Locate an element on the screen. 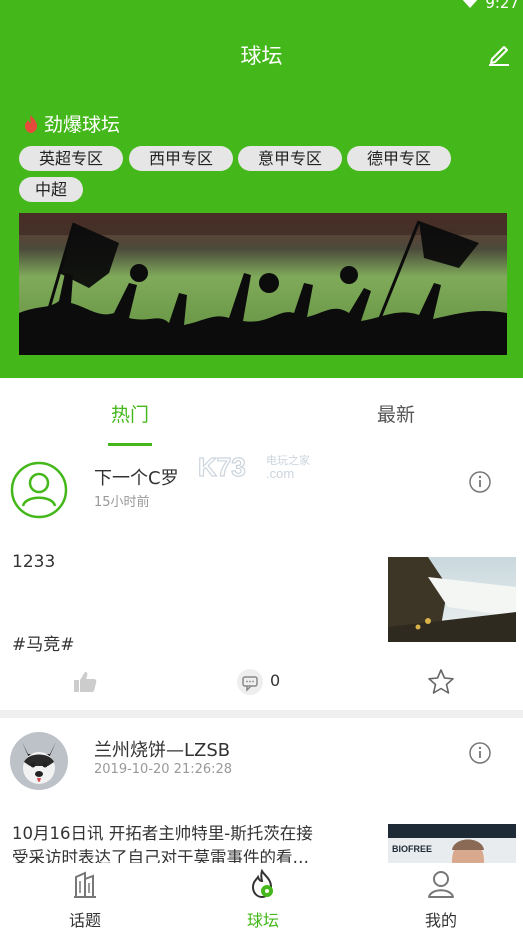 The width and height of the screenshot is (523, 932). status-time: 9:27 is located at coordinates (502, 6).